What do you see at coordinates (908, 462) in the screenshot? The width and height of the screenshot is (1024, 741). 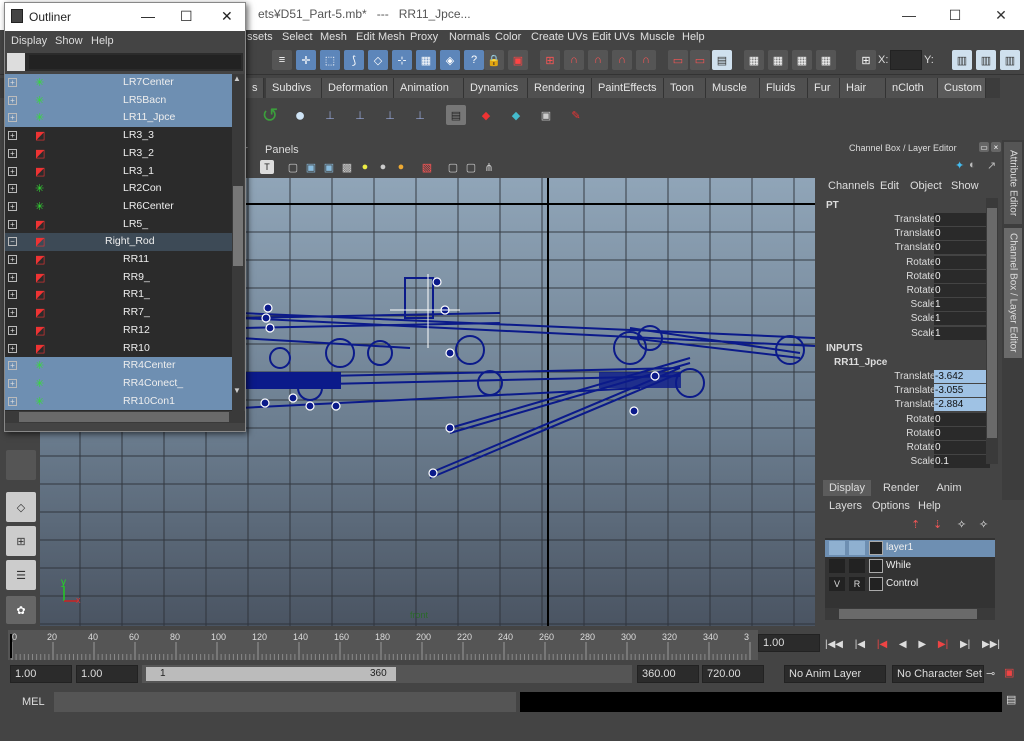 I see `channel-row: Scale X 0.1` at bounding box center [908, 462].